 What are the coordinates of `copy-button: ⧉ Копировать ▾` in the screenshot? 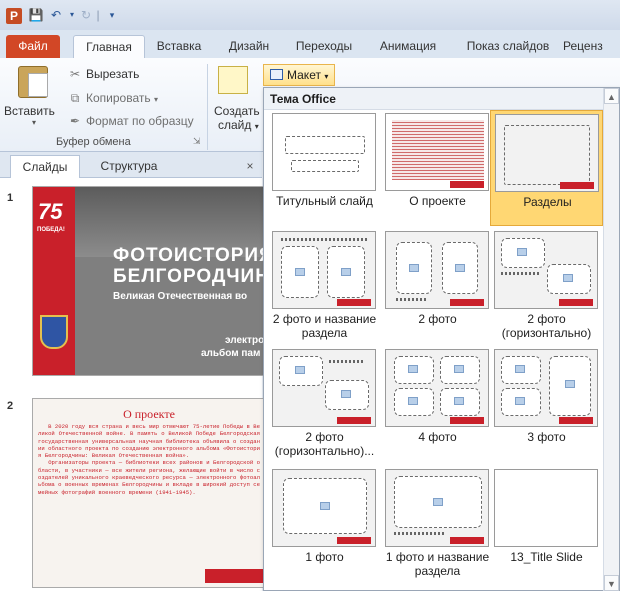 It's located at (113, 98).